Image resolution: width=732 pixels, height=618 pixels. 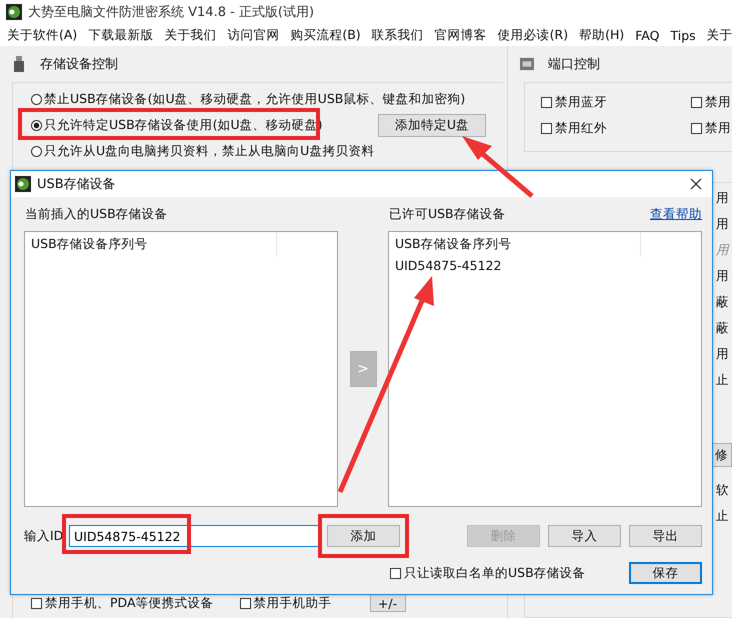 What do you see at coordinates (325, 35) in the screenshot?
I see `menu-item: 购买流程(B)` at bounding box center [325, 35].